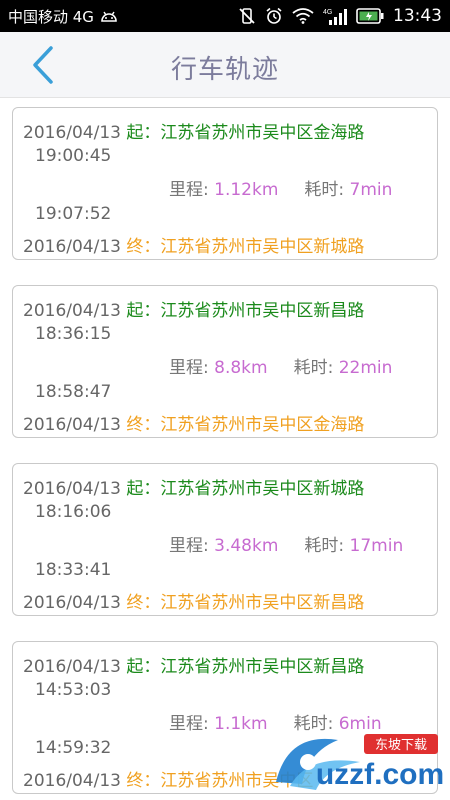 The image size is (450, 800). I want to click on watermark-tag: 东坡下载, so click(401, 745).